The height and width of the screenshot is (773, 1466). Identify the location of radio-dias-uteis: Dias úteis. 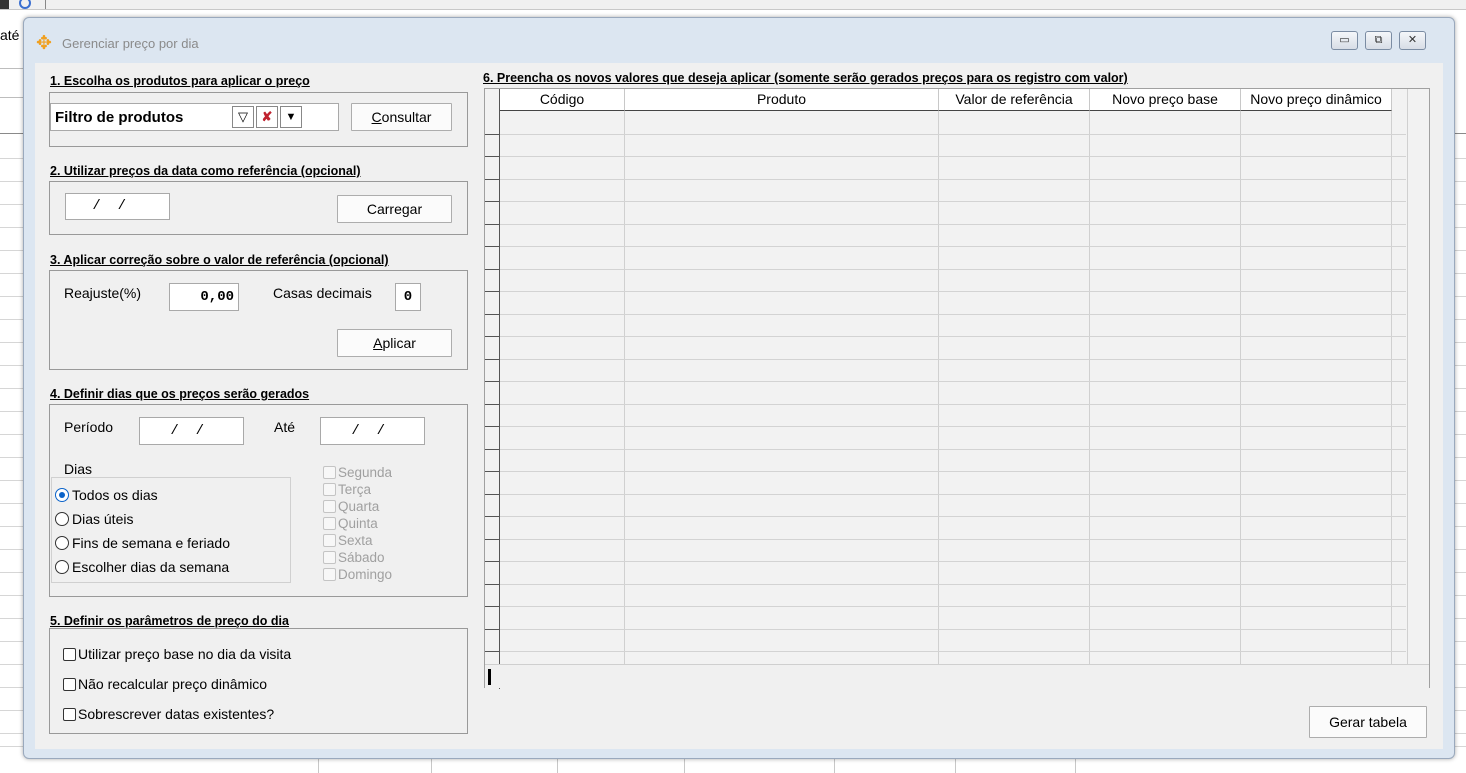
(94, 520).